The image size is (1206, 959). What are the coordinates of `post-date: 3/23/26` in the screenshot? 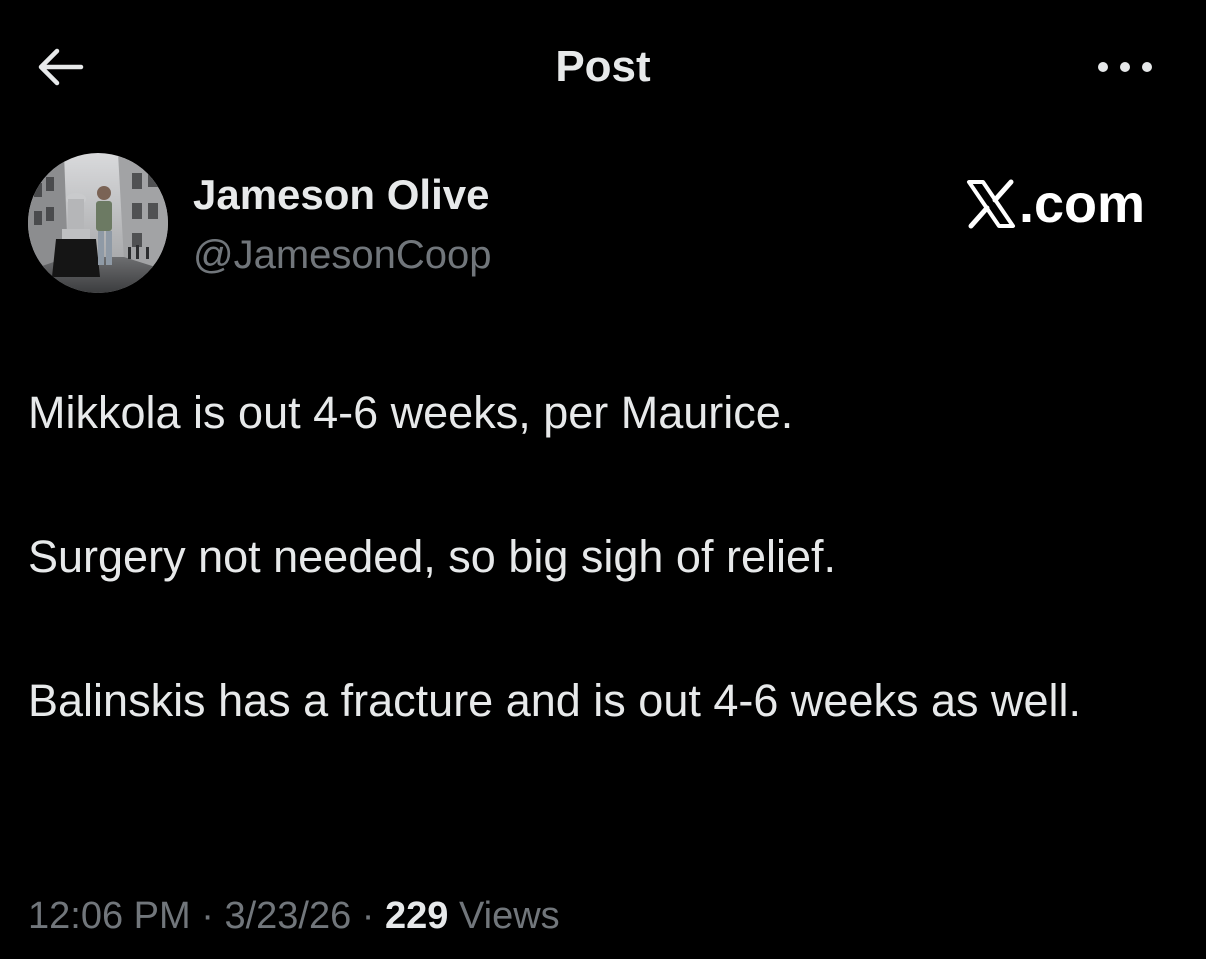 It's located at (287, 916).